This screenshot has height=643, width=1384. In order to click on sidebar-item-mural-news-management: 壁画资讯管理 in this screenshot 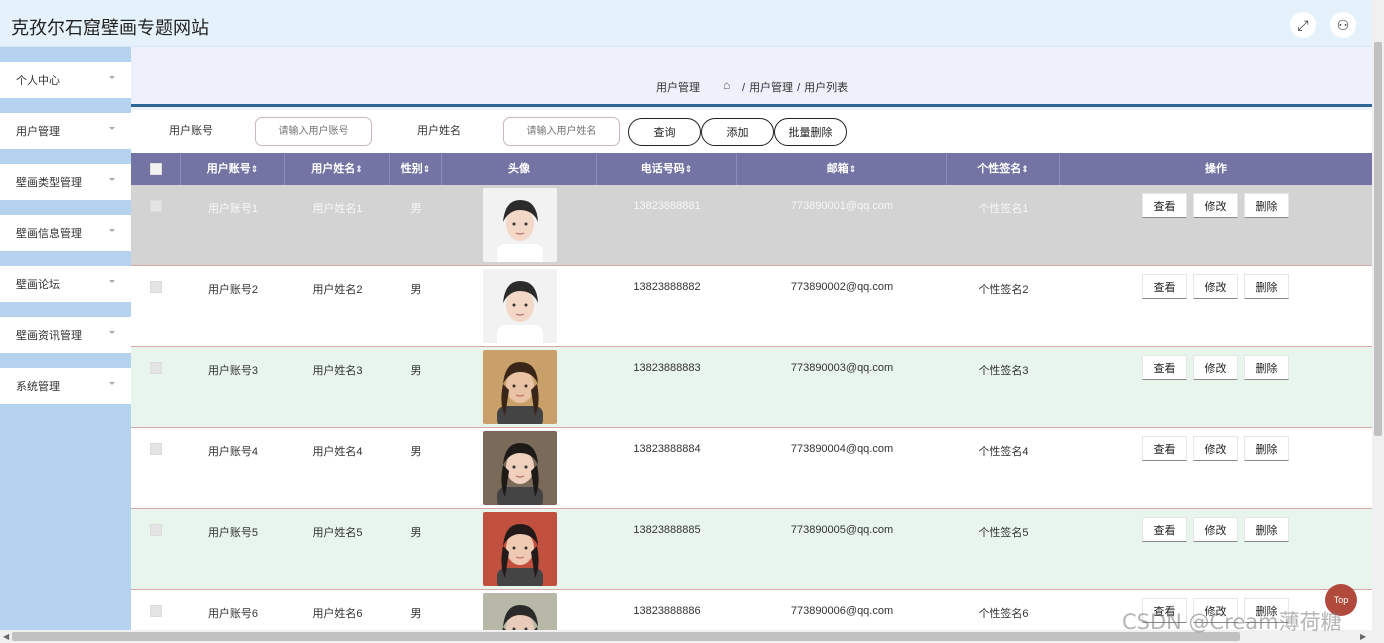, I will do `click(65, 335)`.